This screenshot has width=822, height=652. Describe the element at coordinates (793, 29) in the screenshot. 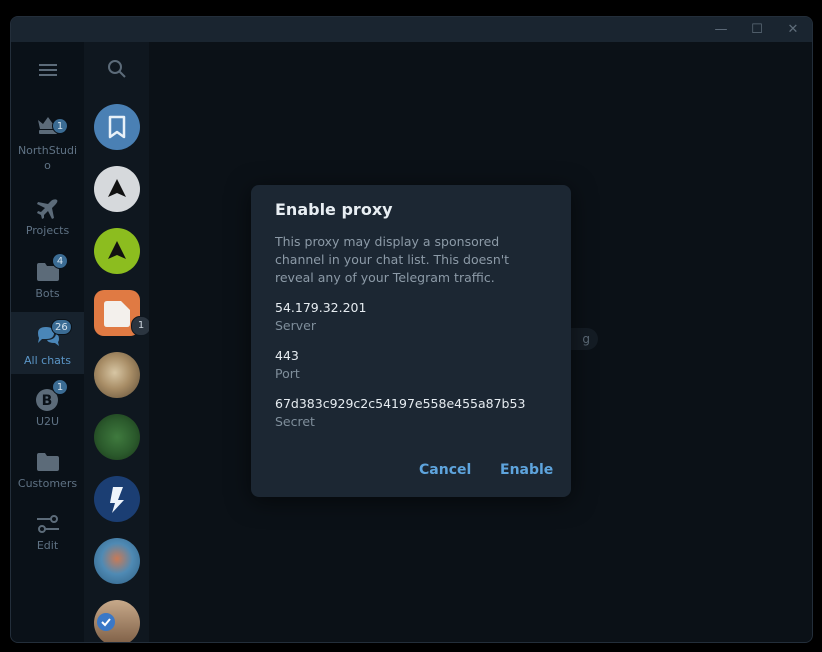

I see `close-button: ✕` at that location.